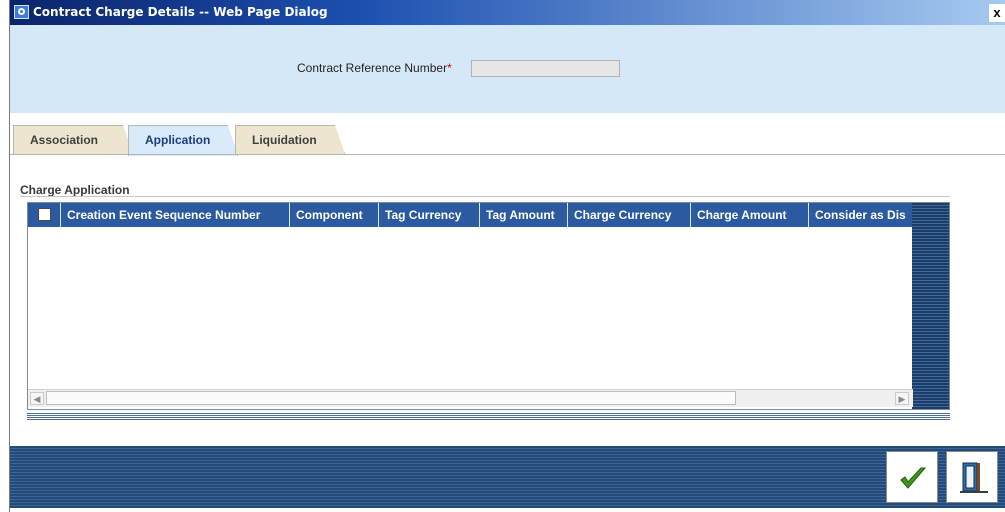 Image resolution: width=1005 pixels, height=512 pixels. I want to click on column-header: Tag Amount, so click(524, 215).